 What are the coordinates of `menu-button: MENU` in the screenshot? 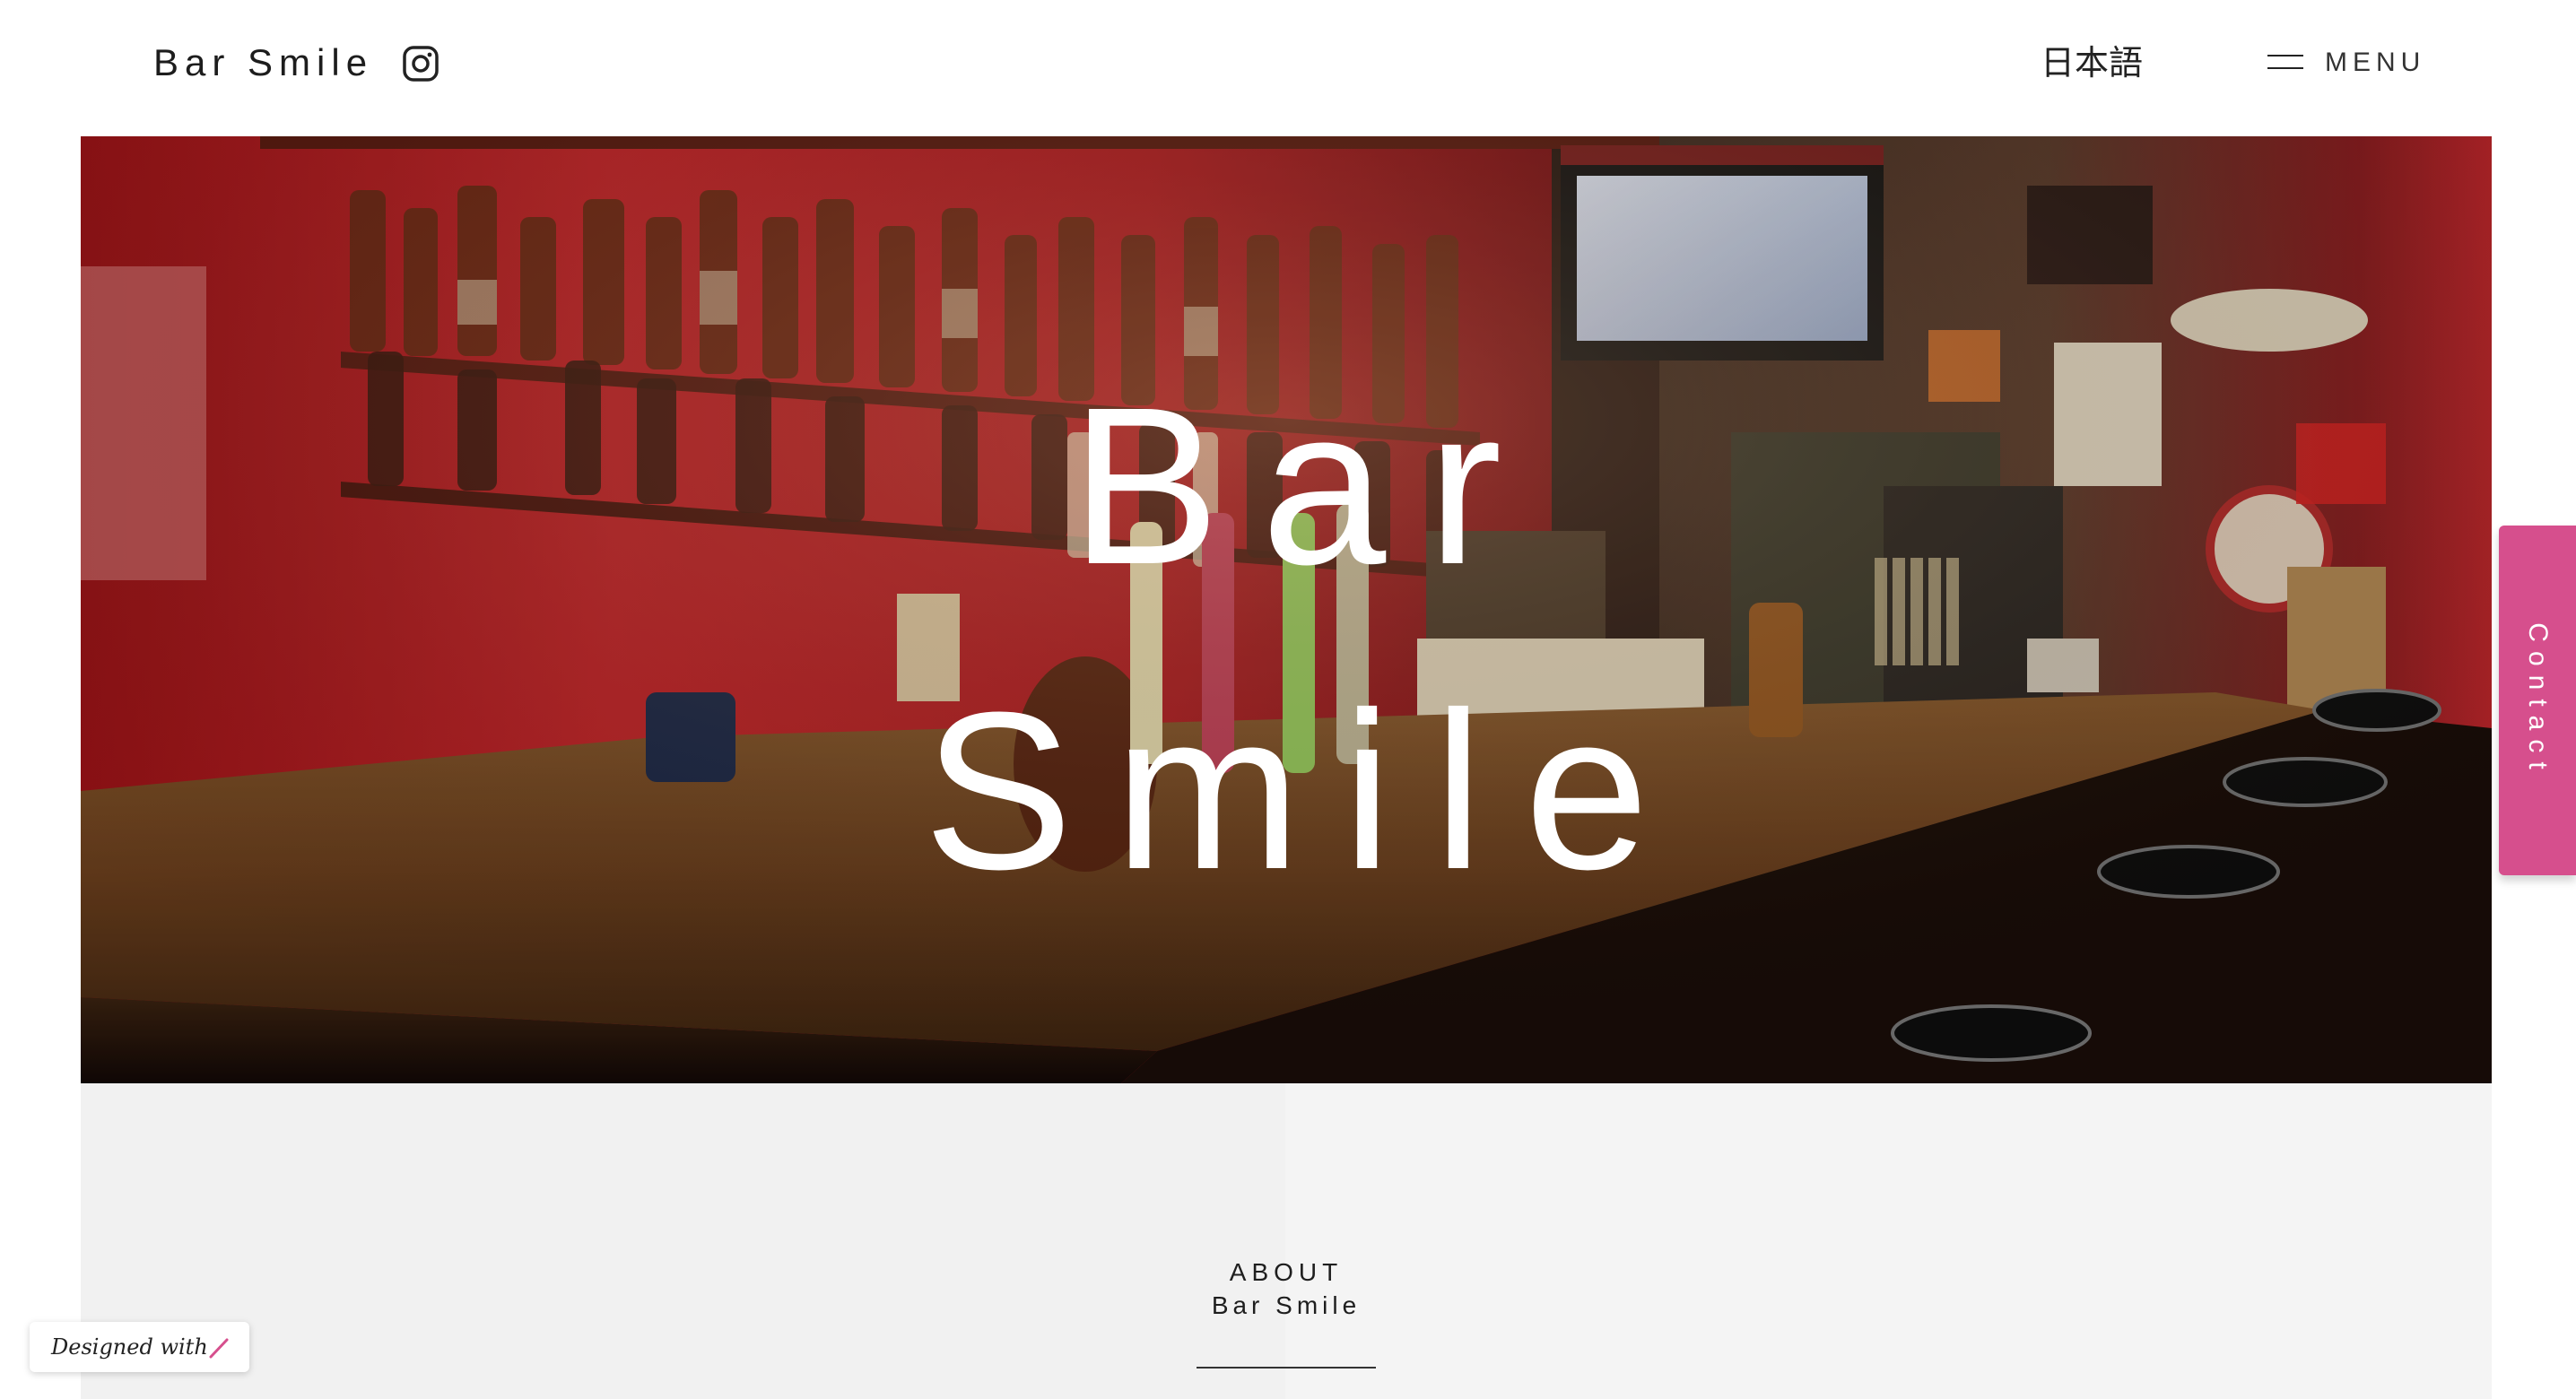 It's located at (2348, 63).